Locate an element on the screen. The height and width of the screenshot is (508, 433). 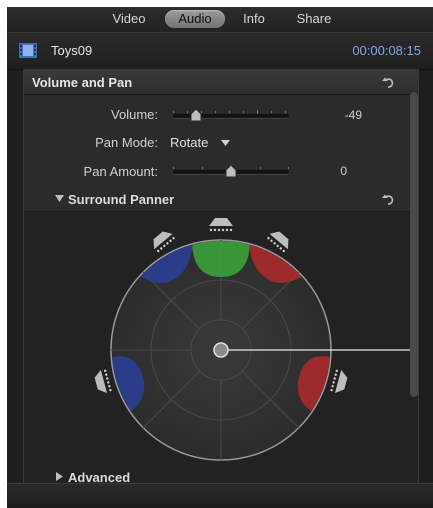
inspector-bottom-bar is located at coordinates (220, 495).